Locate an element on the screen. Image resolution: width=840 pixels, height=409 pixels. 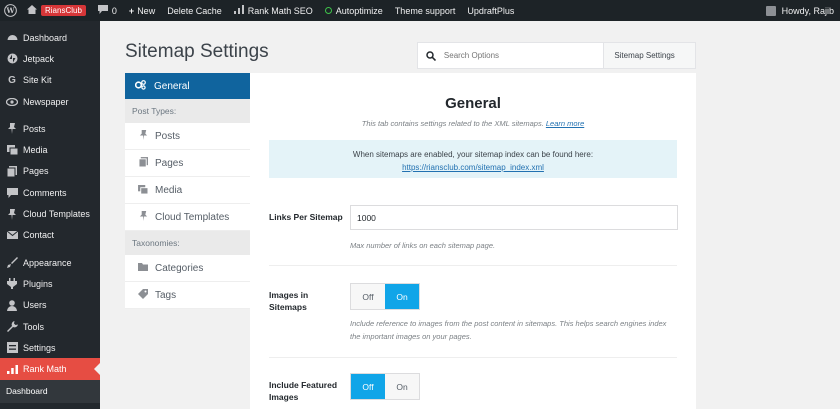
images-in-sitemaps-toggle: Off On is located at coordinates (385, 296).